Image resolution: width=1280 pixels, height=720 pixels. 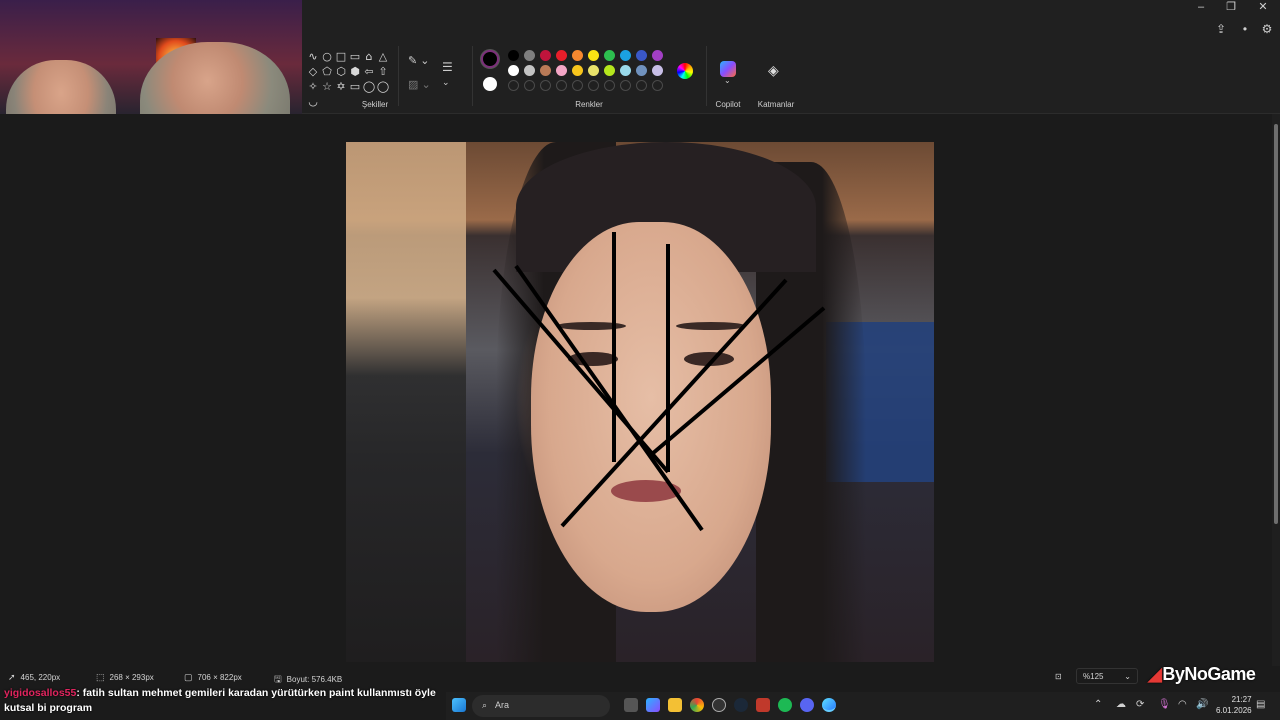 What do you see at coordinates (355, 71) in the screenshot?
I see `shape-option-icon: ⬢` at bounding box center [355, 71].